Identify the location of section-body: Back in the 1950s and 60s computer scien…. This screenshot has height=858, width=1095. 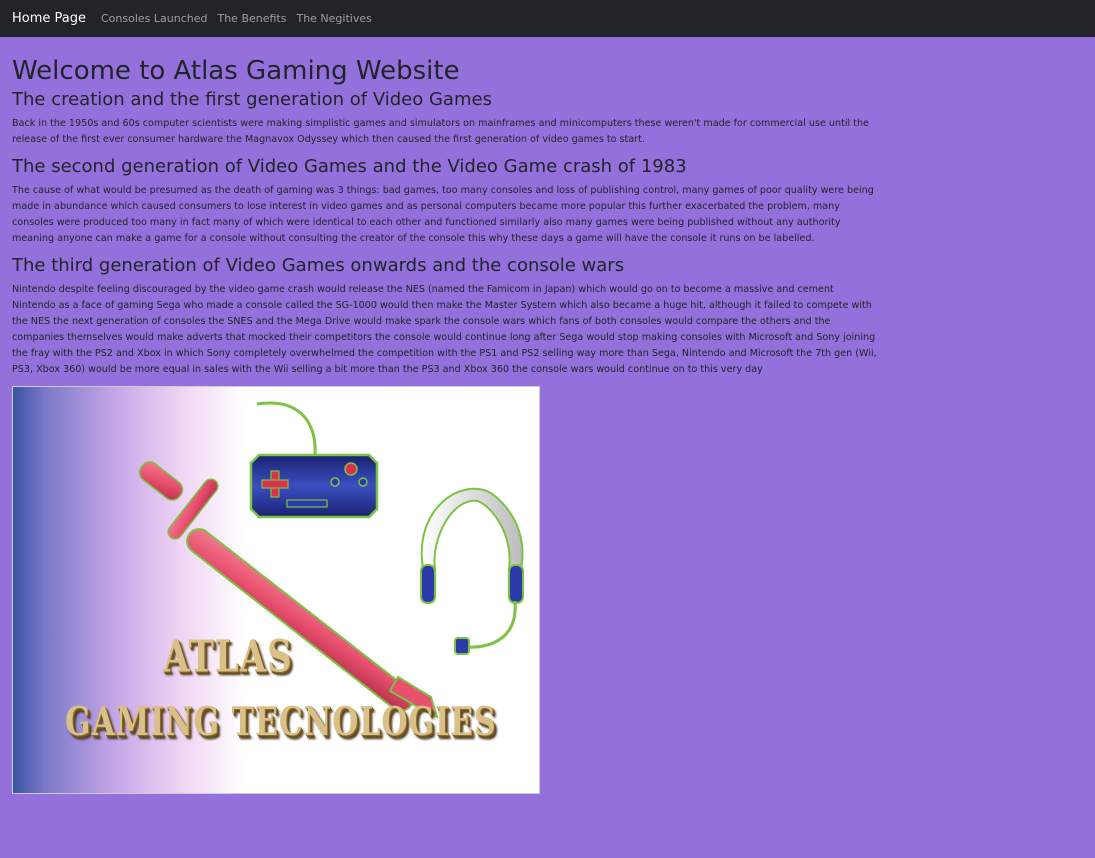
(440, 131).